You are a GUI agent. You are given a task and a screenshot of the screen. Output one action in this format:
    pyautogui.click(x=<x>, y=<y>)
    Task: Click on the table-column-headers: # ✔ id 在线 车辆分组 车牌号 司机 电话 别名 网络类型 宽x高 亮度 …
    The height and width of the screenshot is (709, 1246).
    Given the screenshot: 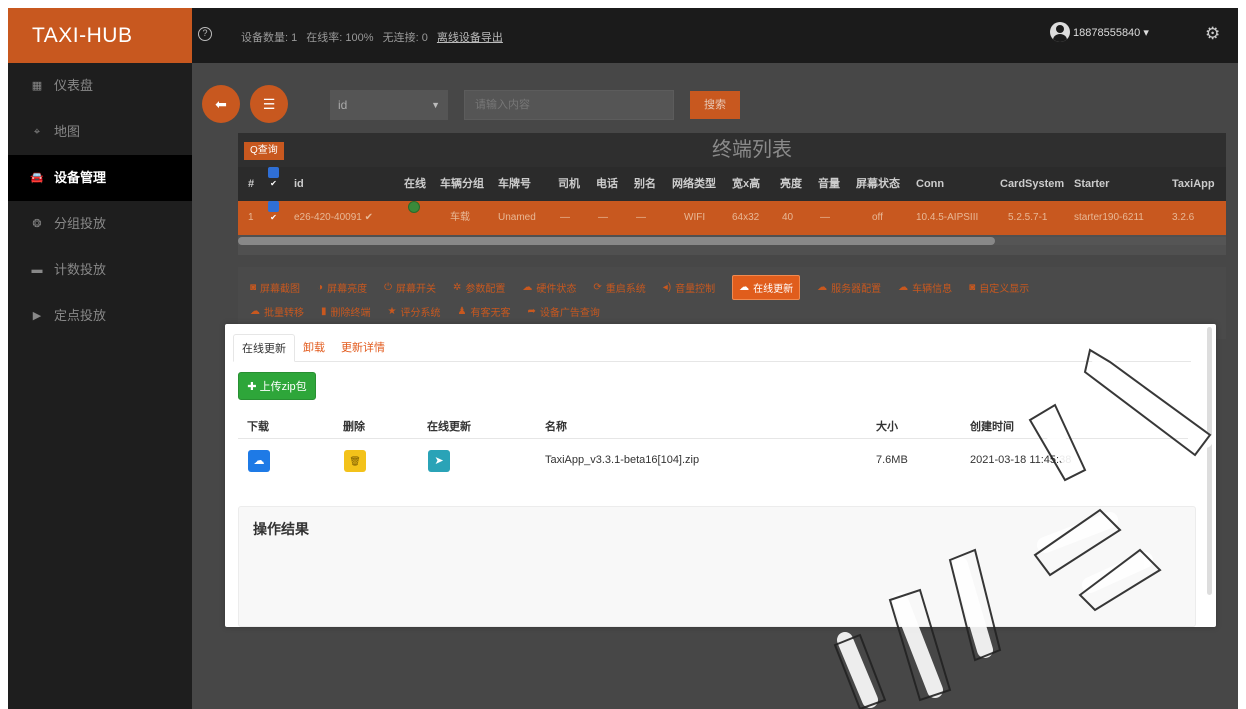 What is the action you would take?
    pyautogui.click(x=732, y=184)
    